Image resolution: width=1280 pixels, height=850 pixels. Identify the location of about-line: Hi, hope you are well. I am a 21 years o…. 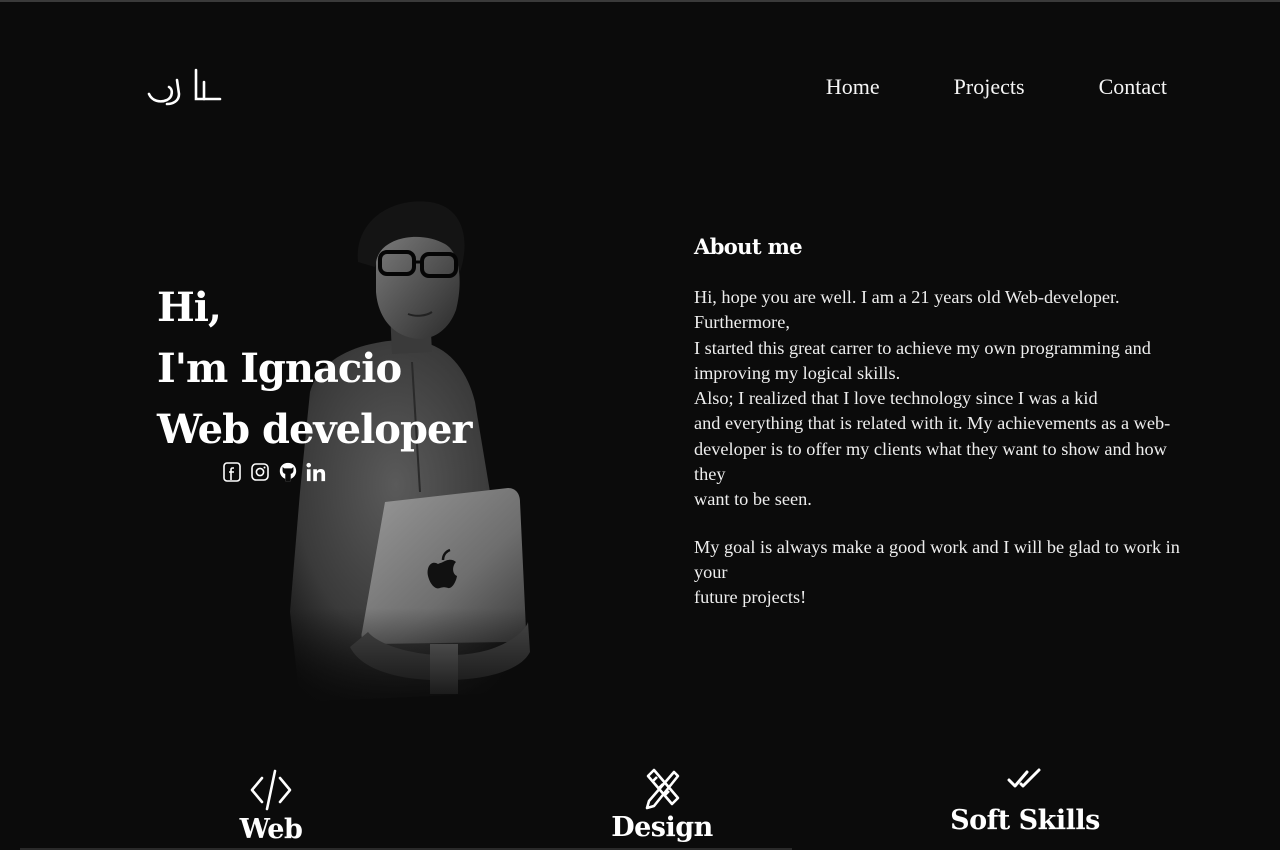
(907, 310).